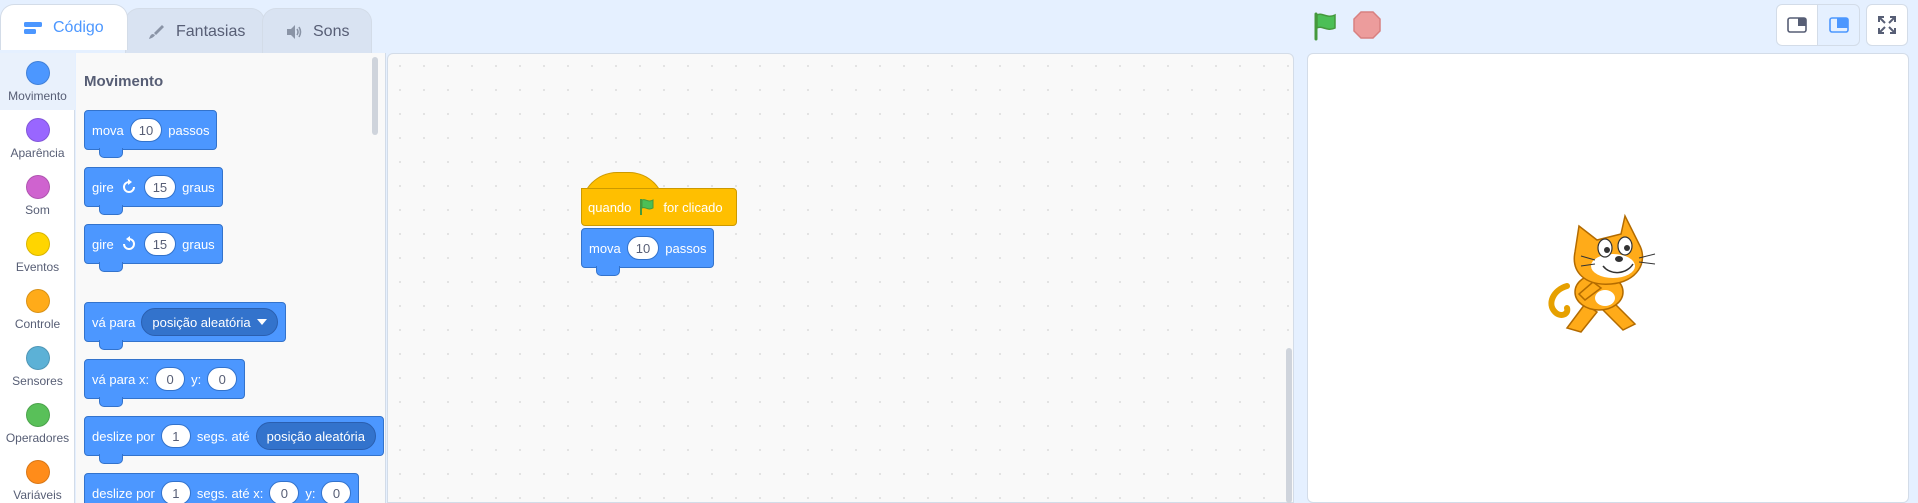 The image size is (1918, 503). I want to click on category-label: Variáveis, so click(37, 495).